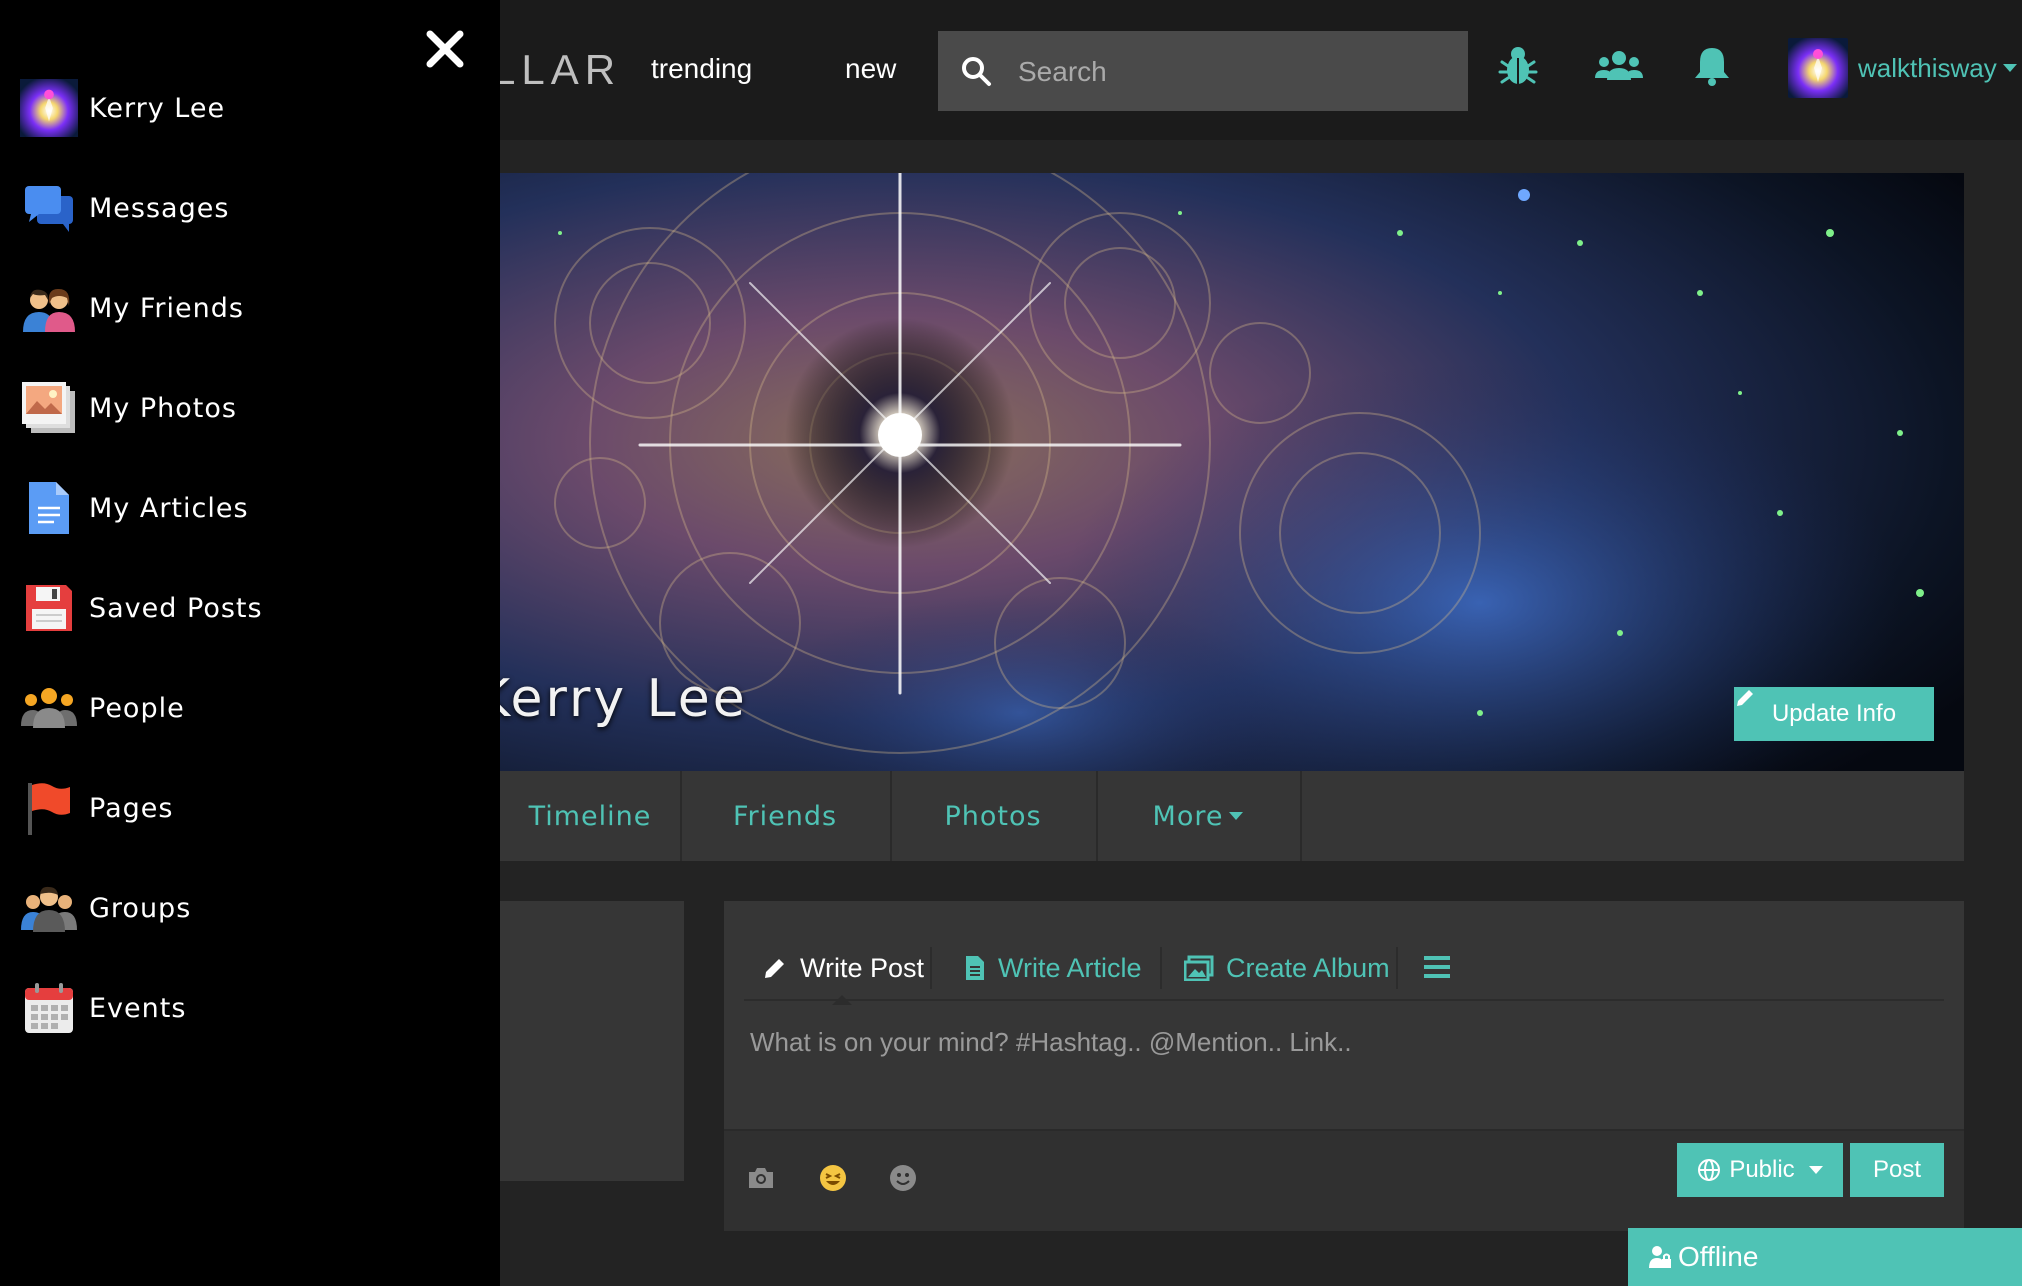  I want to click on drawer-item-label: Kerry Lee, so click(157, 108).